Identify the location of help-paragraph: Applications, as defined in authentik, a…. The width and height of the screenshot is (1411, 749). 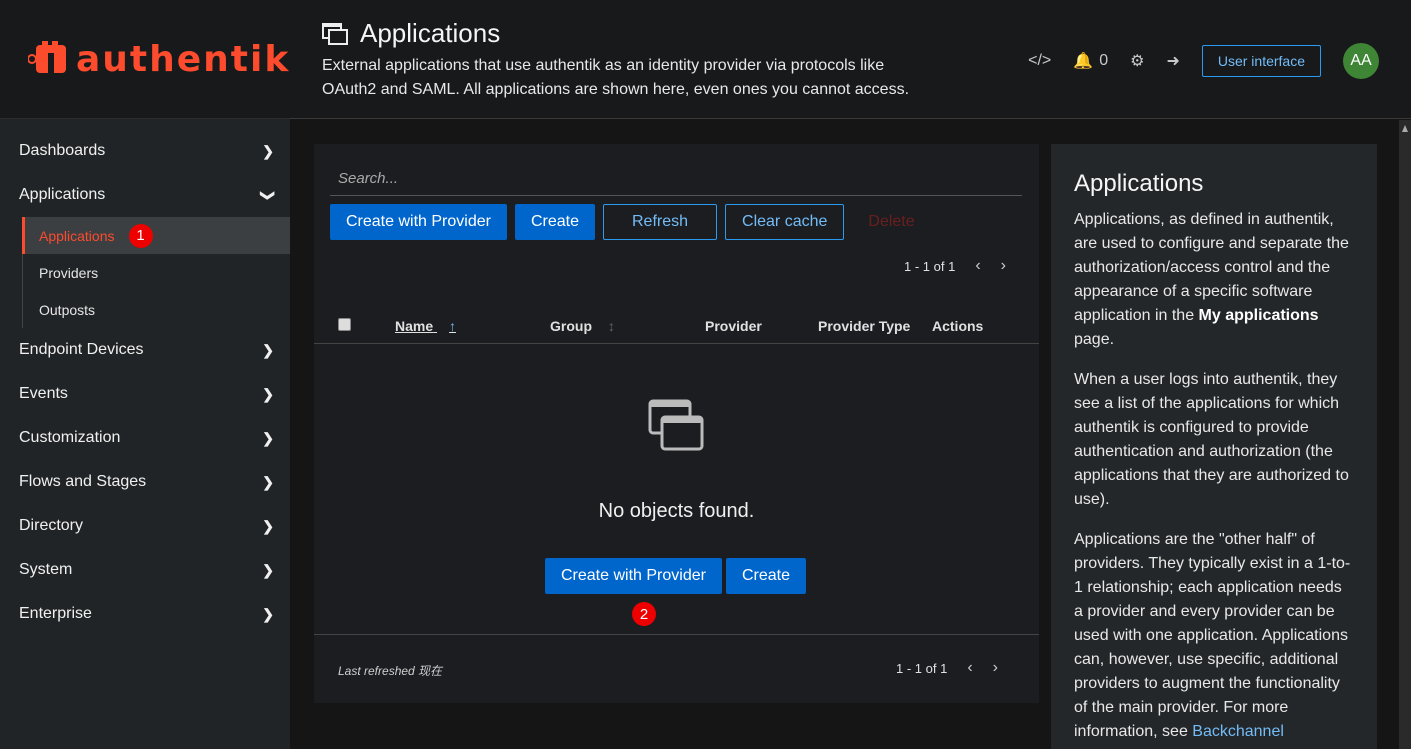
(1214, 280).